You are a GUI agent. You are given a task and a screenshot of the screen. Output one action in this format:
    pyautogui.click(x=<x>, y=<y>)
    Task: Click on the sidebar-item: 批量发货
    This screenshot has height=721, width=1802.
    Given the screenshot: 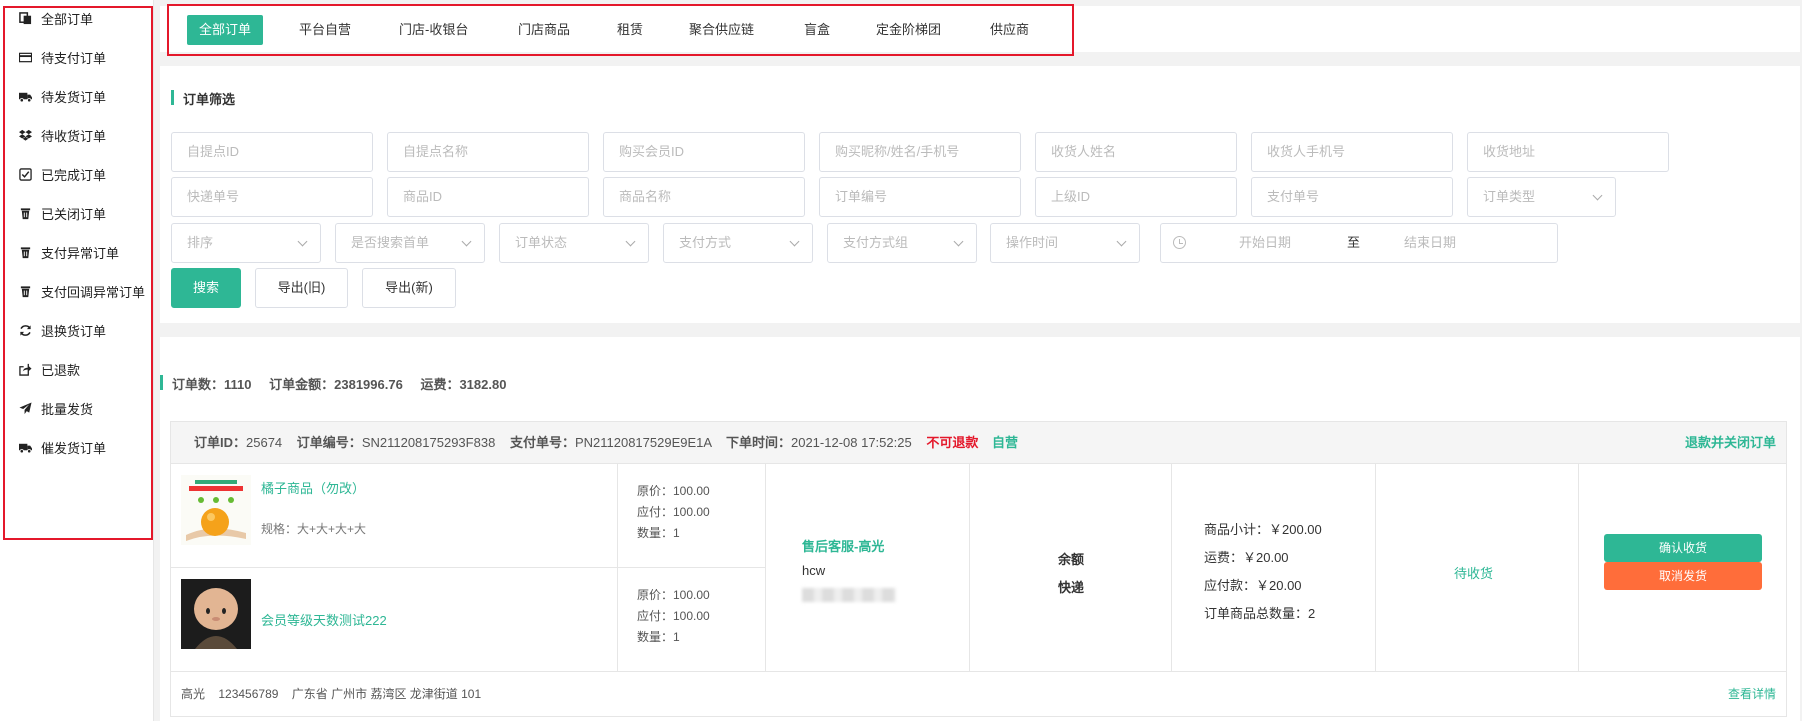 What is the action you would take?
    pyautogui.click(x=55, y=408)
    